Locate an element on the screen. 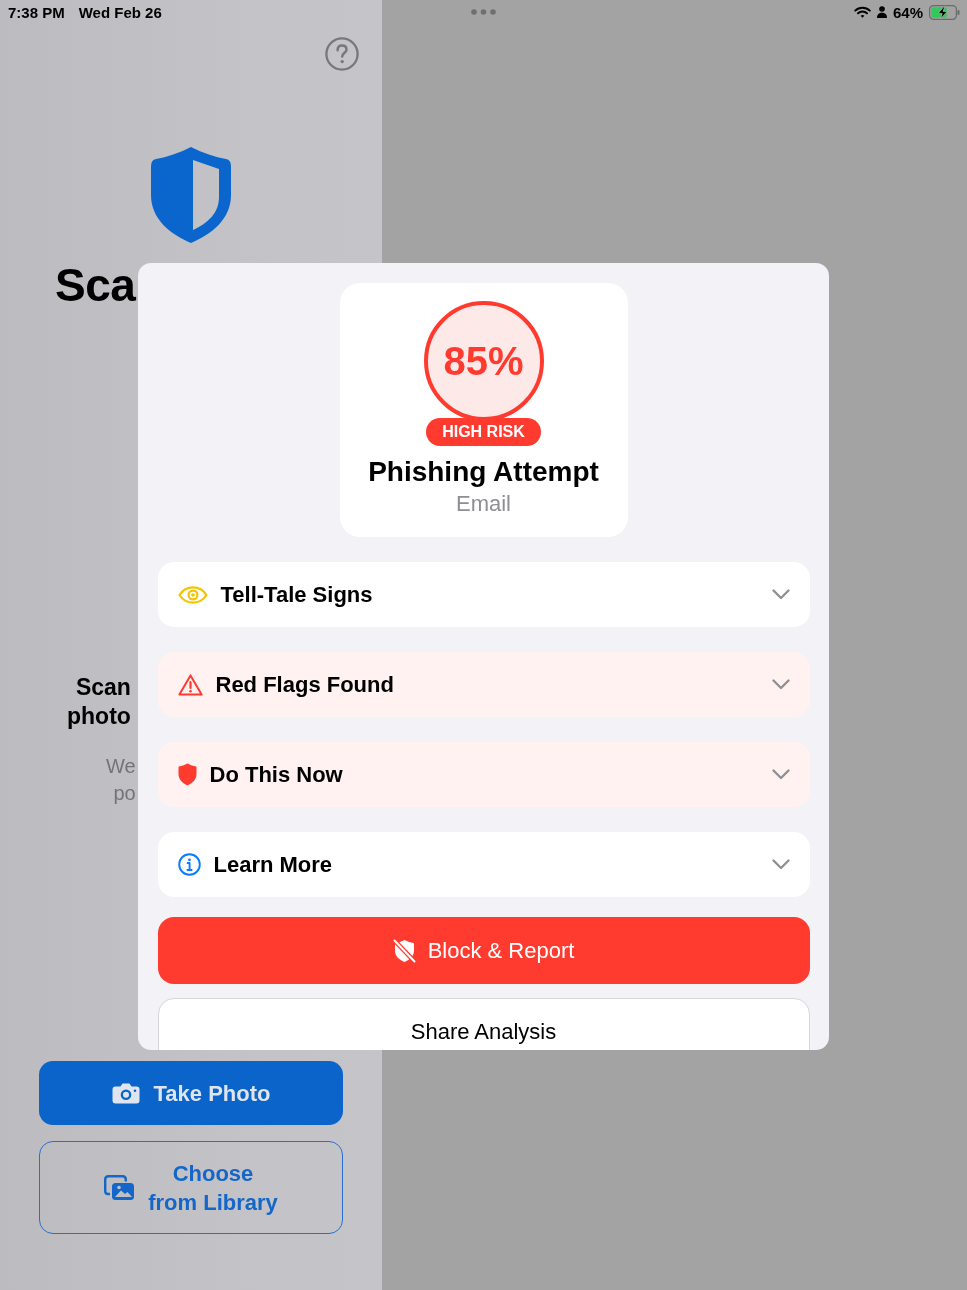 This screenshot has width=967, height=1290. block-report-button: Block & Report is located at coordinates (483, 950).